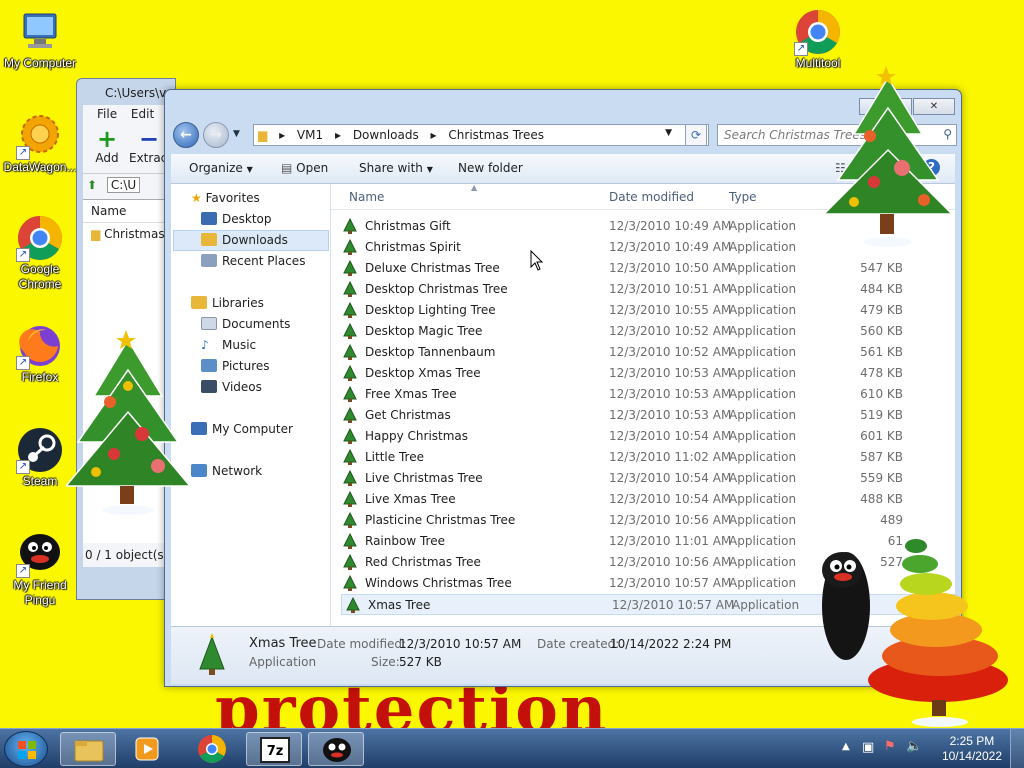  I want to click on downloads-folder-icon, so click(209, 239).